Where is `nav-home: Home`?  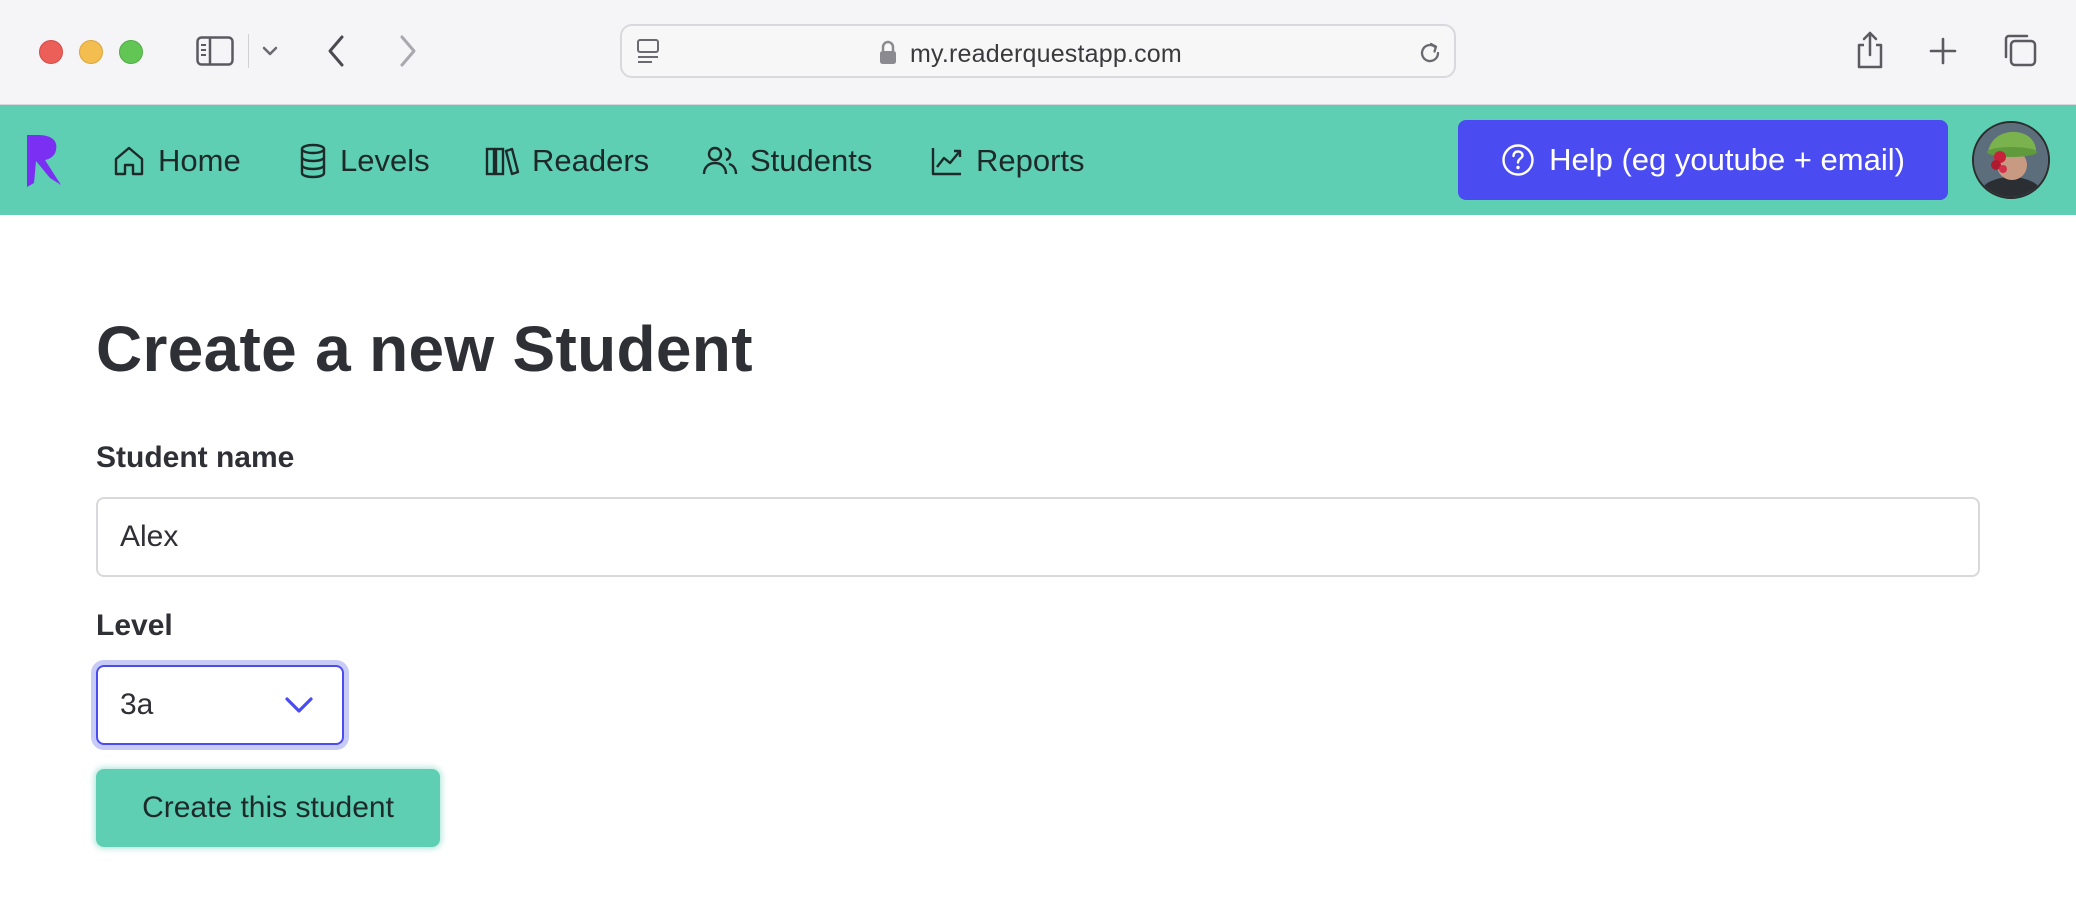
nav-home: Home is located at coordinates (176, 161).